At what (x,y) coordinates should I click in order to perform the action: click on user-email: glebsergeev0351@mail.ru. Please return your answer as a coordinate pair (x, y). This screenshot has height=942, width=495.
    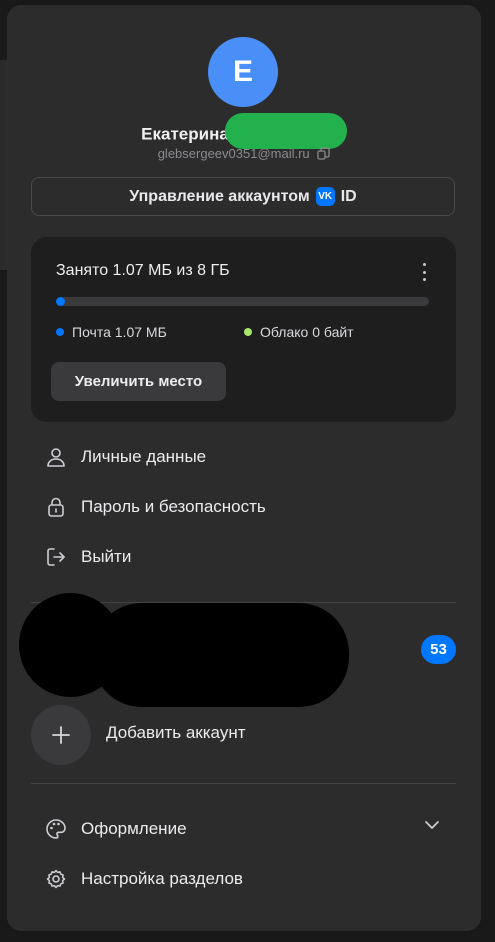
    Looking at the image, I should click on (233, 153).